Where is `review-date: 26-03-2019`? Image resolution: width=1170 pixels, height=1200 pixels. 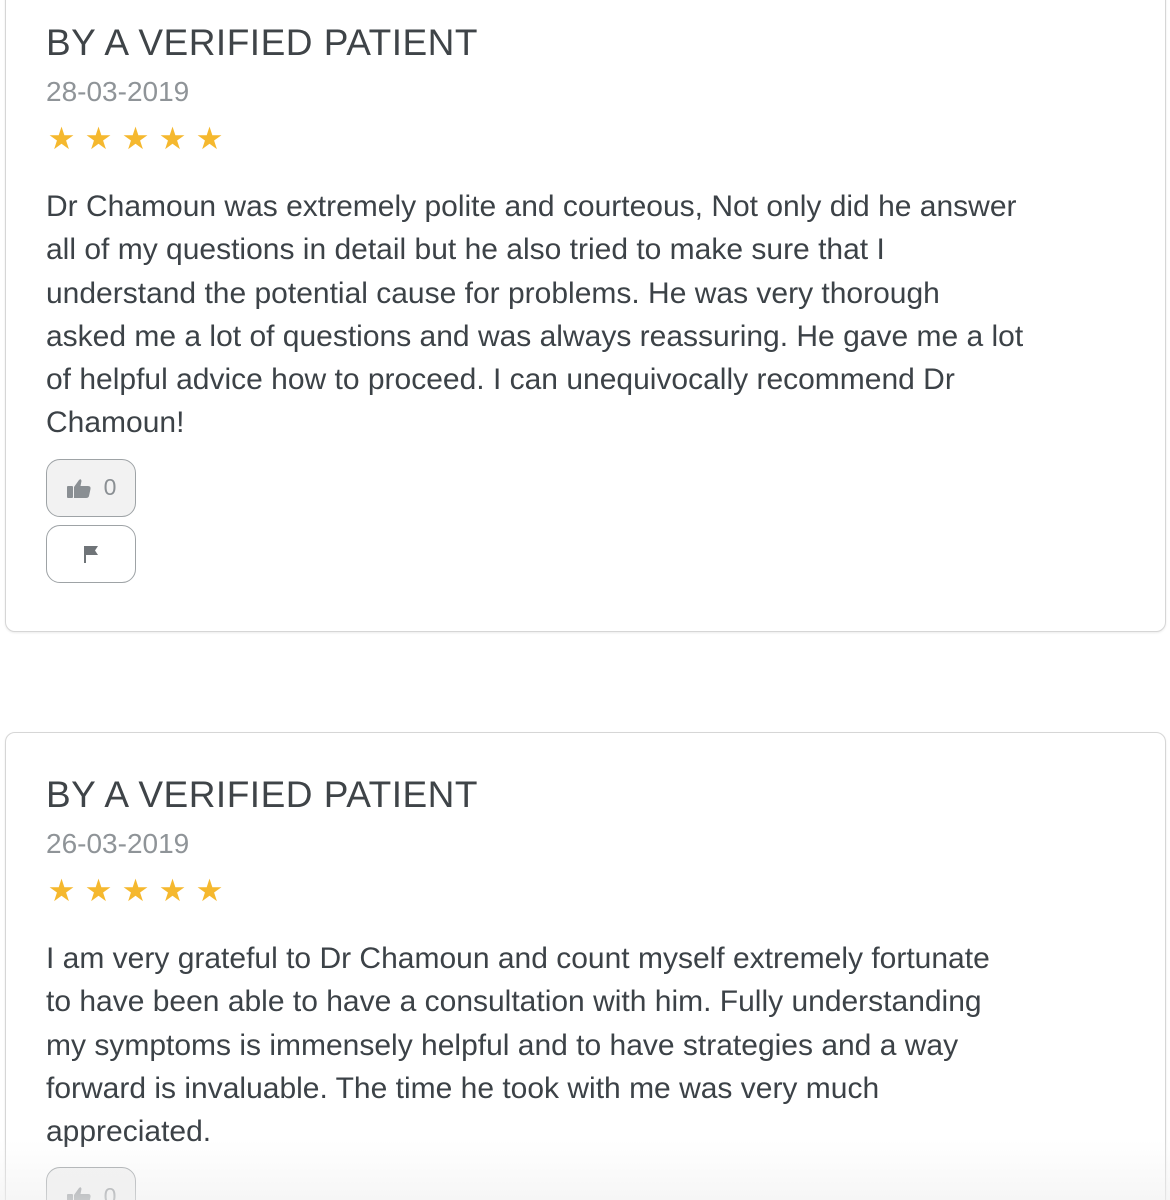
review-date: 26-03-2019 is located at coordinates (118, 843).